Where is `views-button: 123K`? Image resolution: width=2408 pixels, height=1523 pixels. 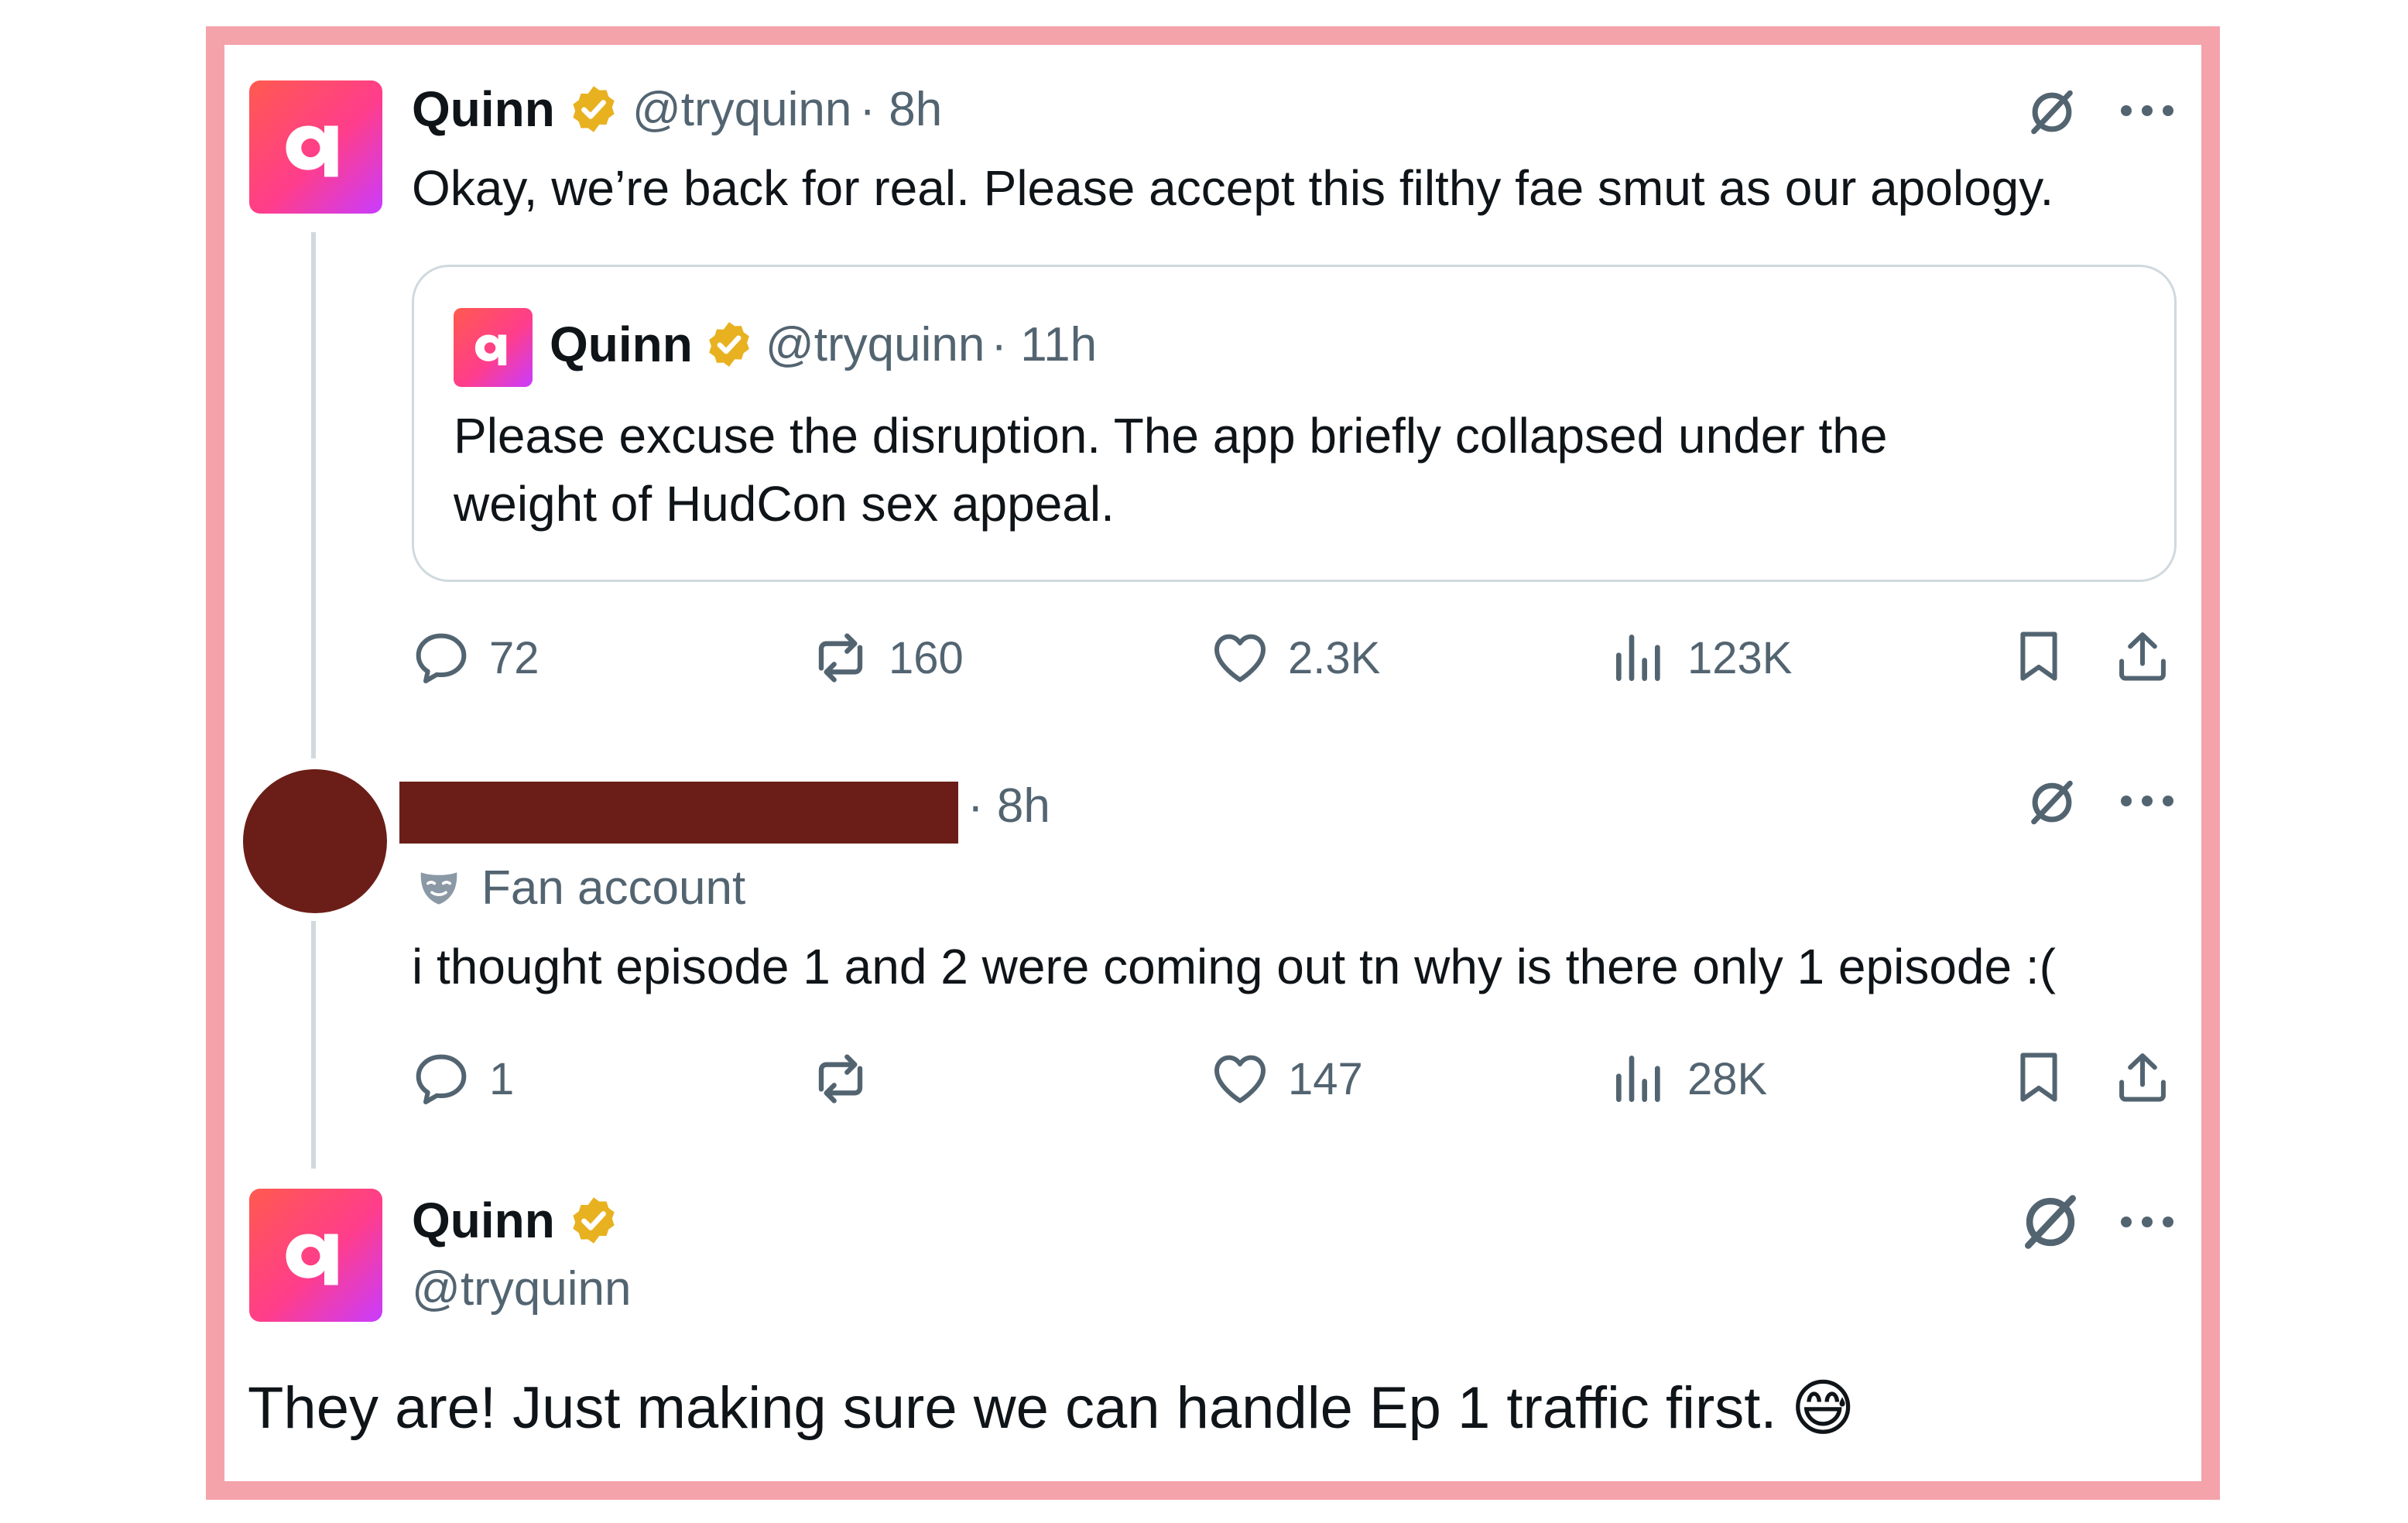
views-button: 123K is located at coordinates (1700, 658).